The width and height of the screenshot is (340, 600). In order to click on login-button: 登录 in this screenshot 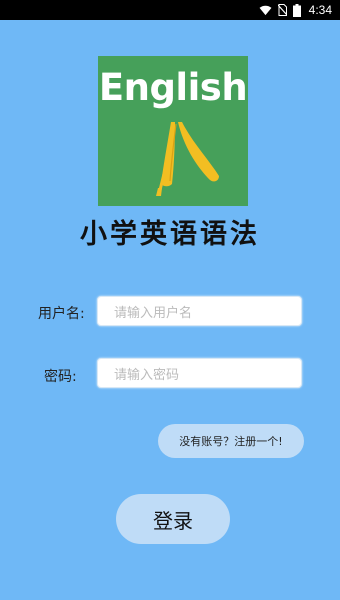, I will do `click(173, 519)`.